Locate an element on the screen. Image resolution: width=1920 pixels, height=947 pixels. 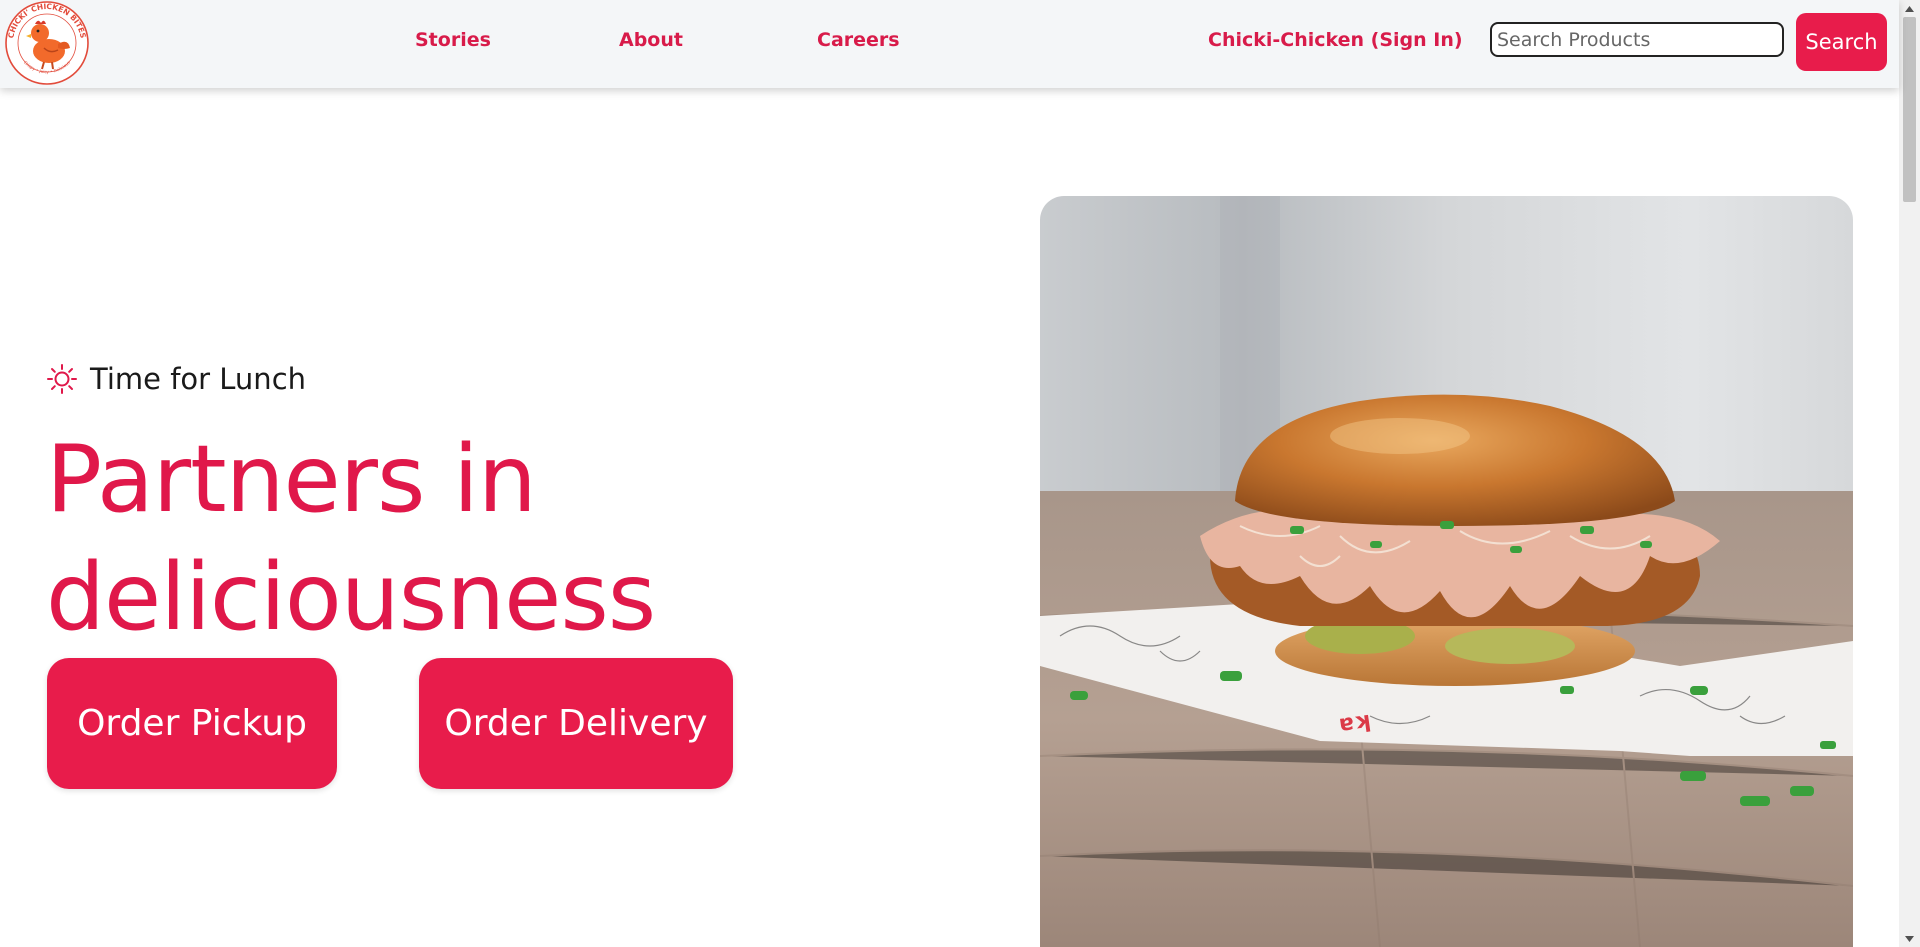
hero-headline-line1: Partners in is located at coordinates (291, 479).